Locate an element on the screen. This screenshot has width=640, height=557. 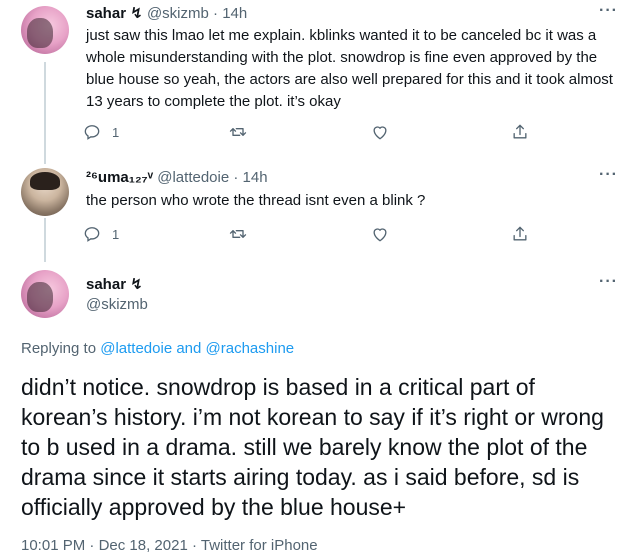
tweet-header: ²⁶uma₁₂₇ᵛ @lattedoie · 14h is located at coordinates (177, 178).